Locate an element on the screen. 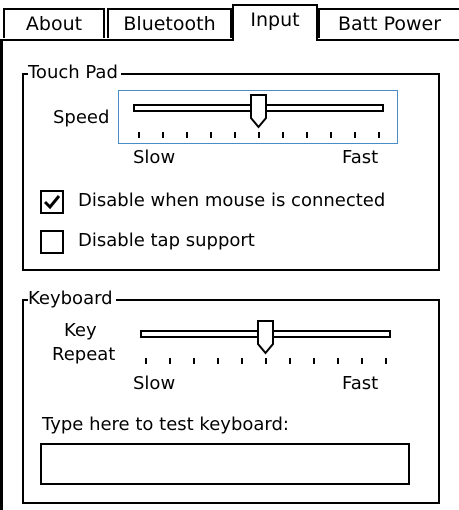 The width and height of the screenshot is (459, 510). repeat-slow-label: Slow is located at coordinates (154, 383).